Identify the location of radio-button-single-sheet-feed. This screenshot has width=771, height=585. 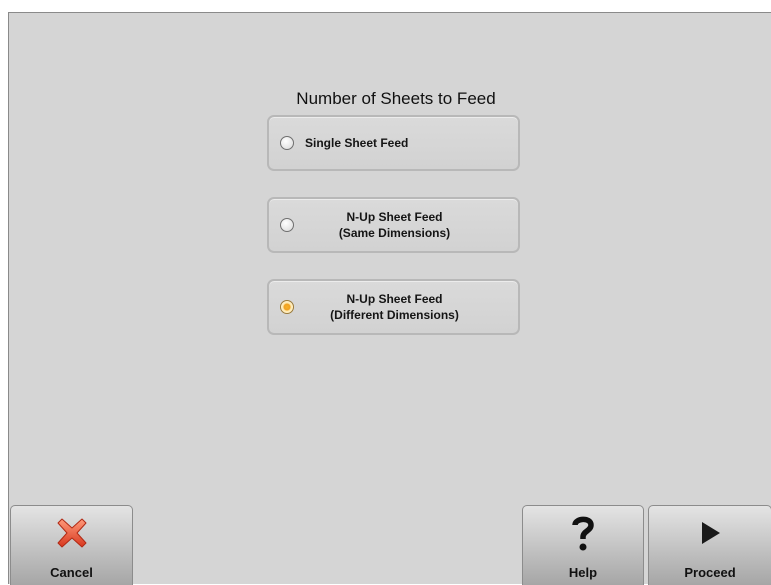
(287, 143).